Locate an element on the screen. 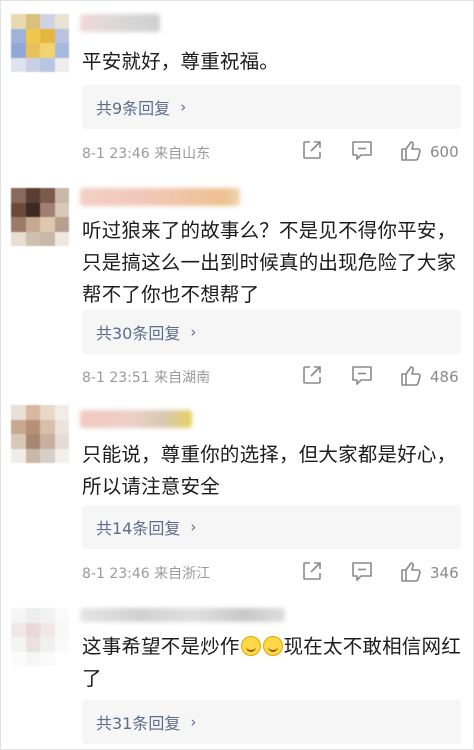 This screenshot has width=474, height=750. replies-label: 共31条回复 is located at coordinates (138, 723).